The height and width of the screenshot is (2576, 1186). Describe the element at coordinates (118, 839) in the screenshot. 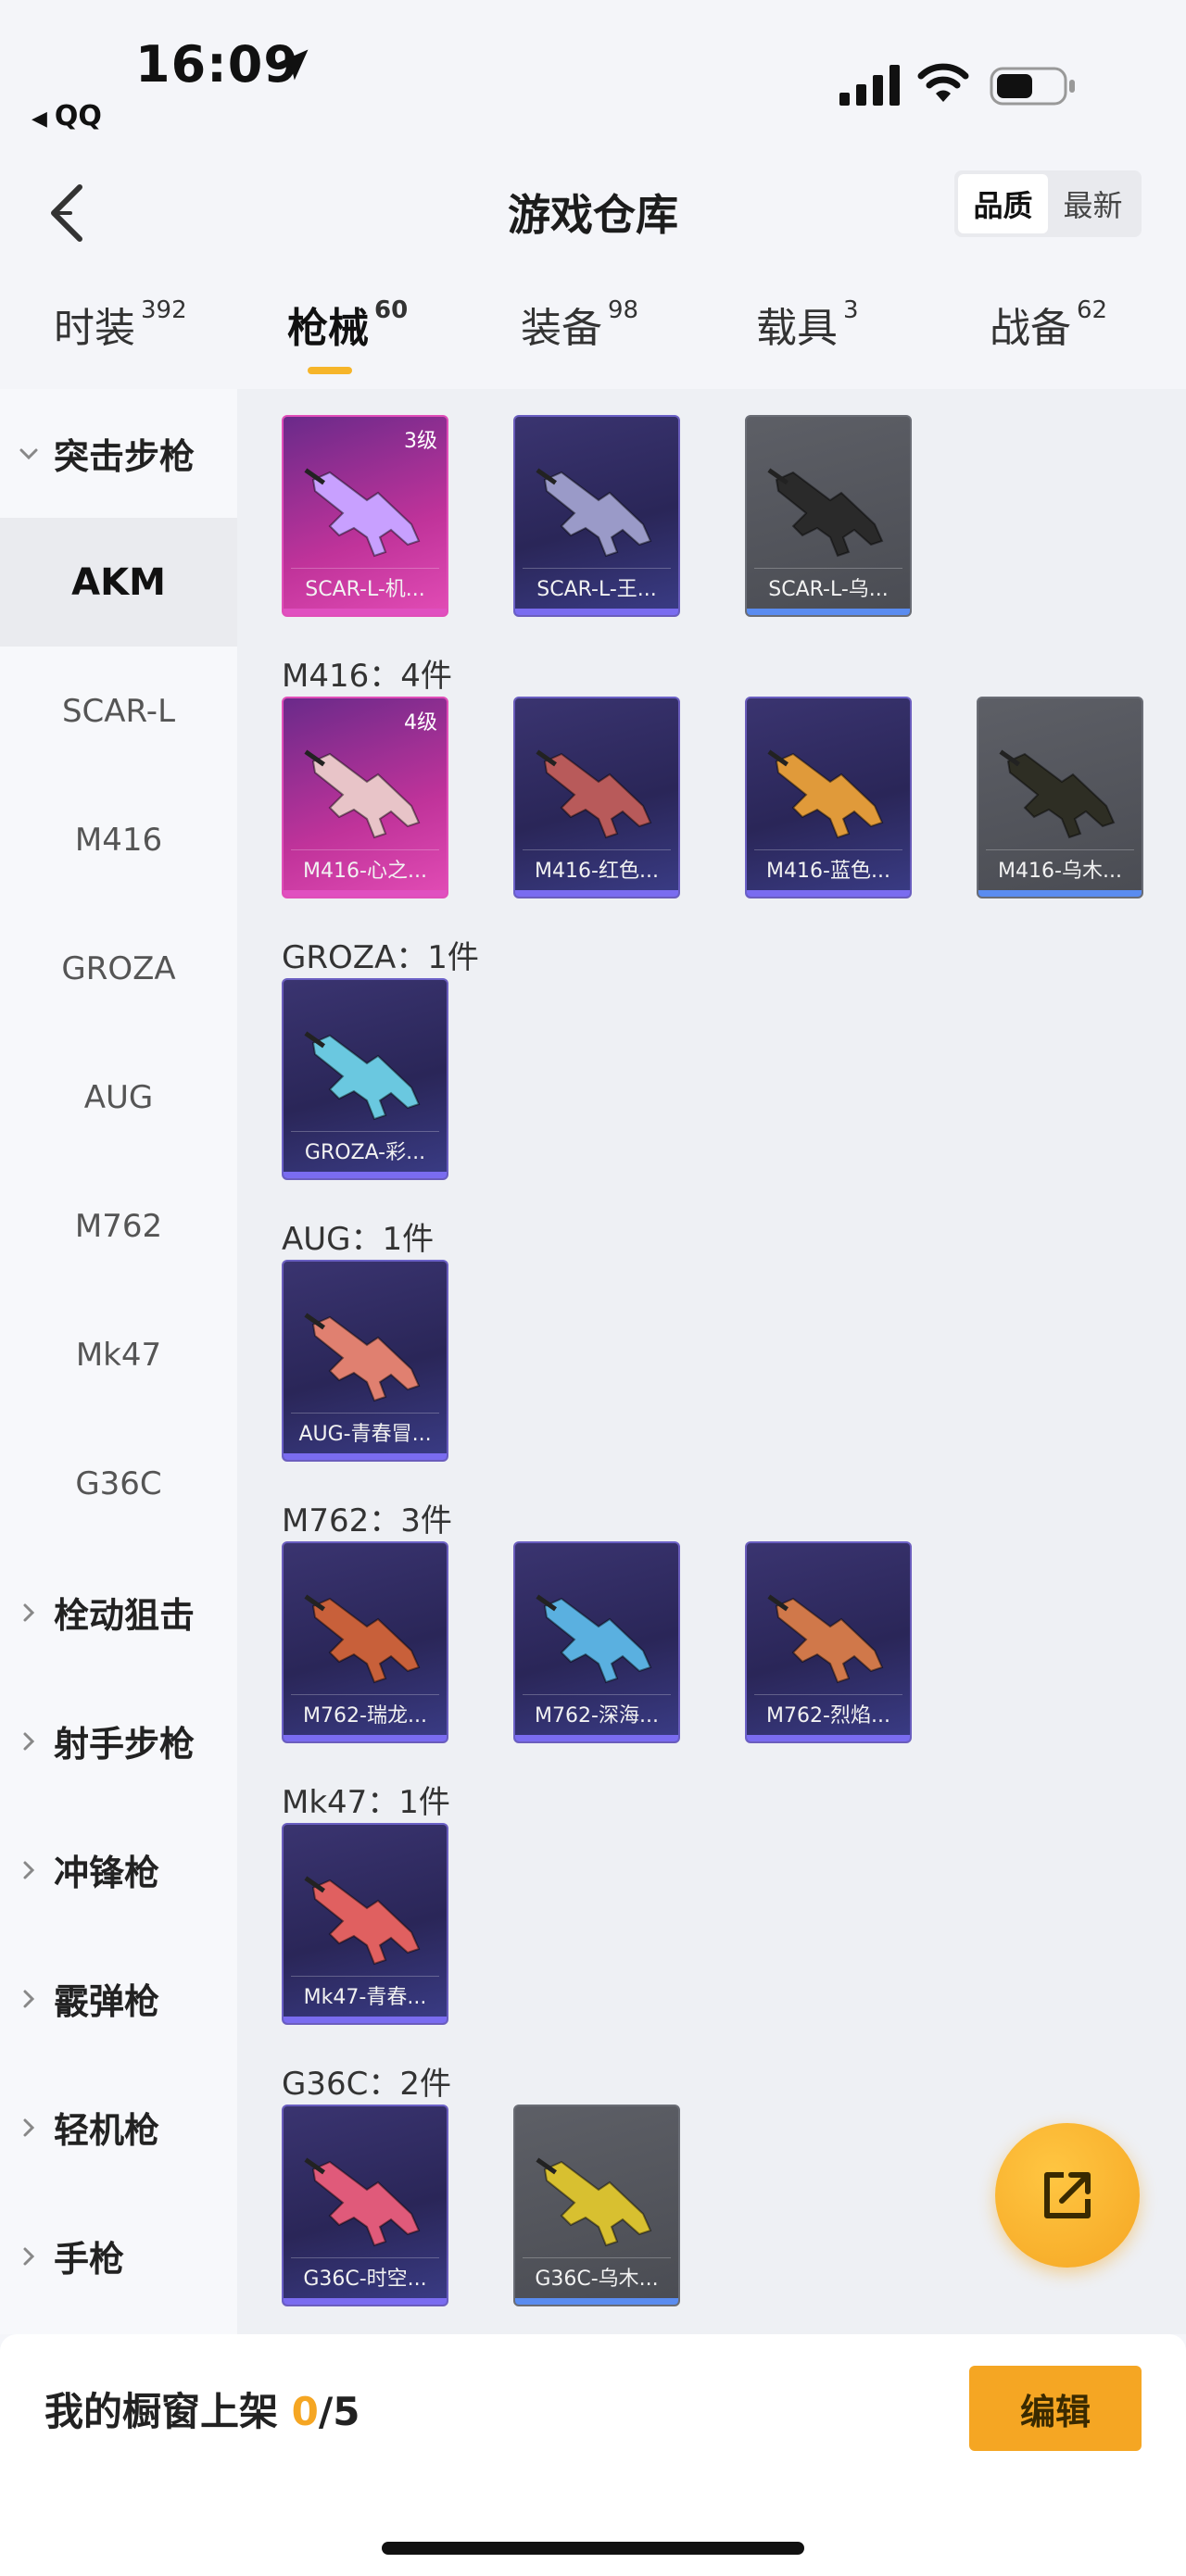

I see `sidebar-item: M416` at that location.